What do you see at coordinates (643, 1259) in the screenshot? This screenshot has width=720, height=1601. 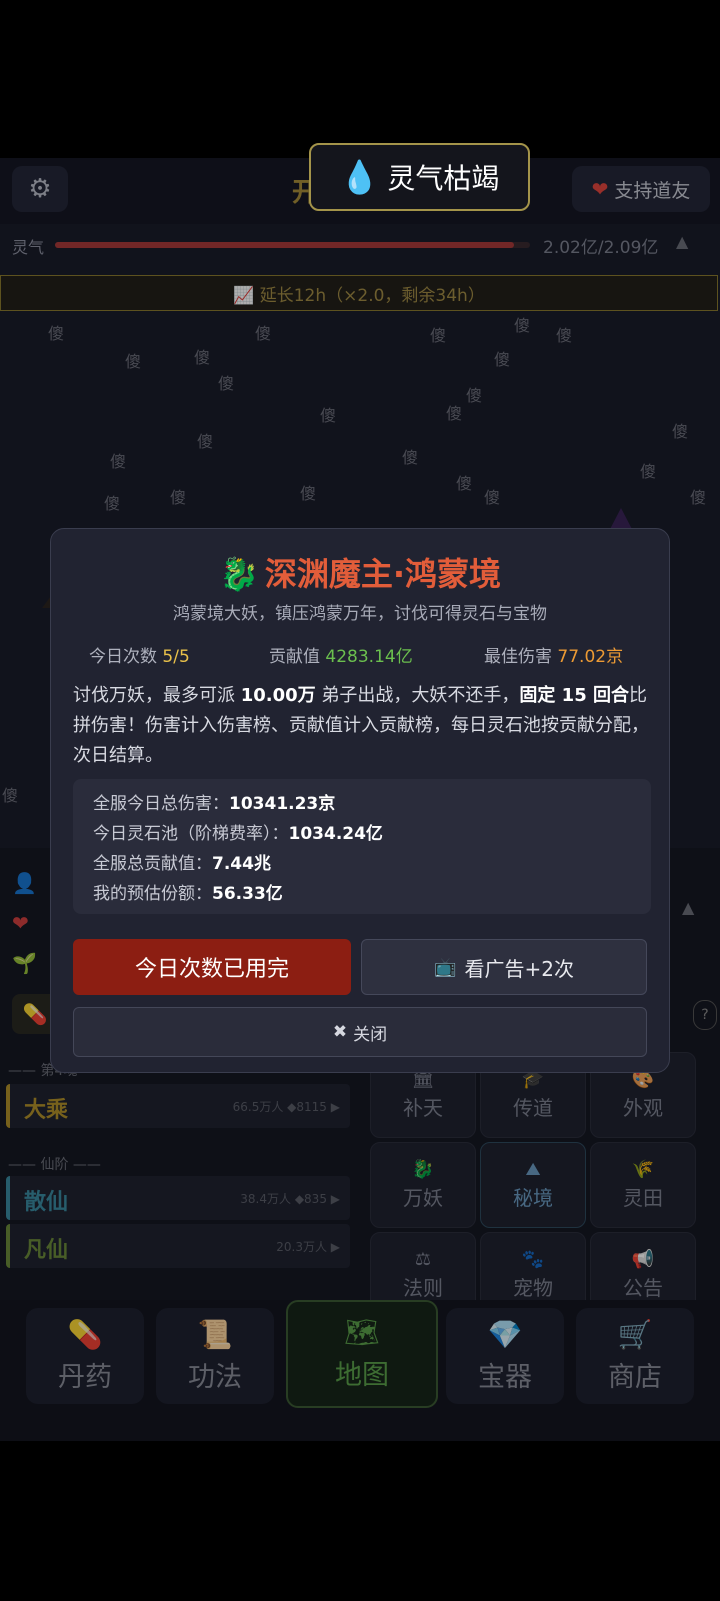 I see `megaphone-icon: 📢` at bounding box center [643, 1259].